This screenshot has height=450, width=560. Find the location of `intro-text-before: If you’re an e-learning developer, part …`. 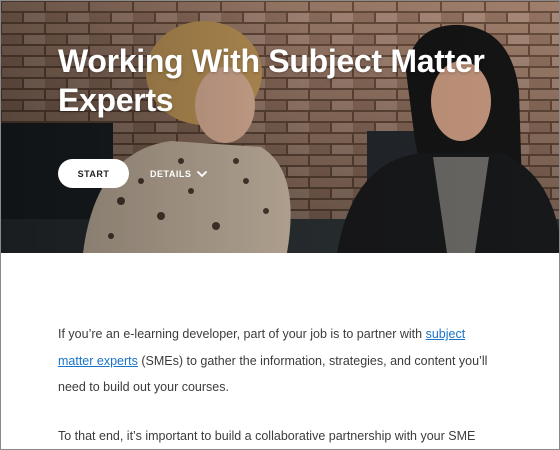

intro-text-before: If you’re an e-learning developer, part … is located at coordinates (242, 334).